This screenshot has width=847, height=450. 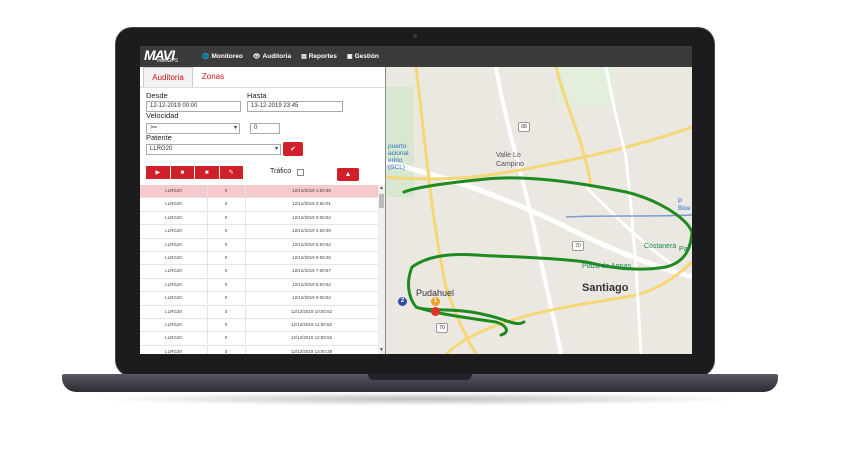 What do you see at coordinates (259, 312) in the screenshot?
I see `table-row: LLRG20 0 12/12/2019 10:50:52` at bounding box center [259, 312].